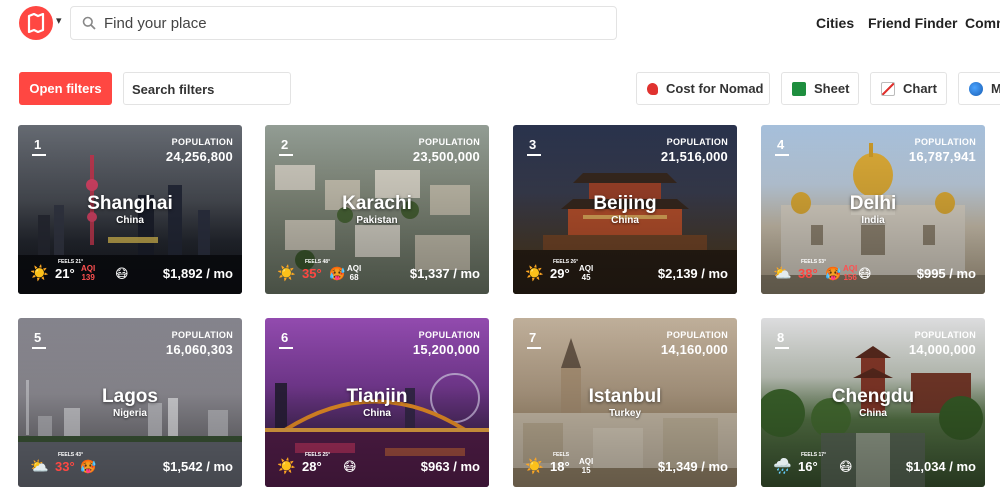 The image size is (1000, 497). I want to click on cost-for-nomad-button: Cost for Nomad, so click(703, 88).